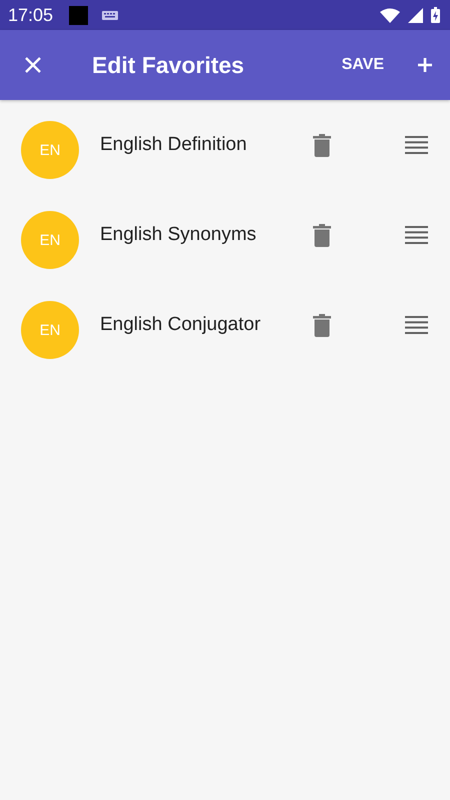 Image resolution: width=450 pixels, height=800 pixels. I want to click on favorite-item: EN English Synonyms, so click(225, 240).